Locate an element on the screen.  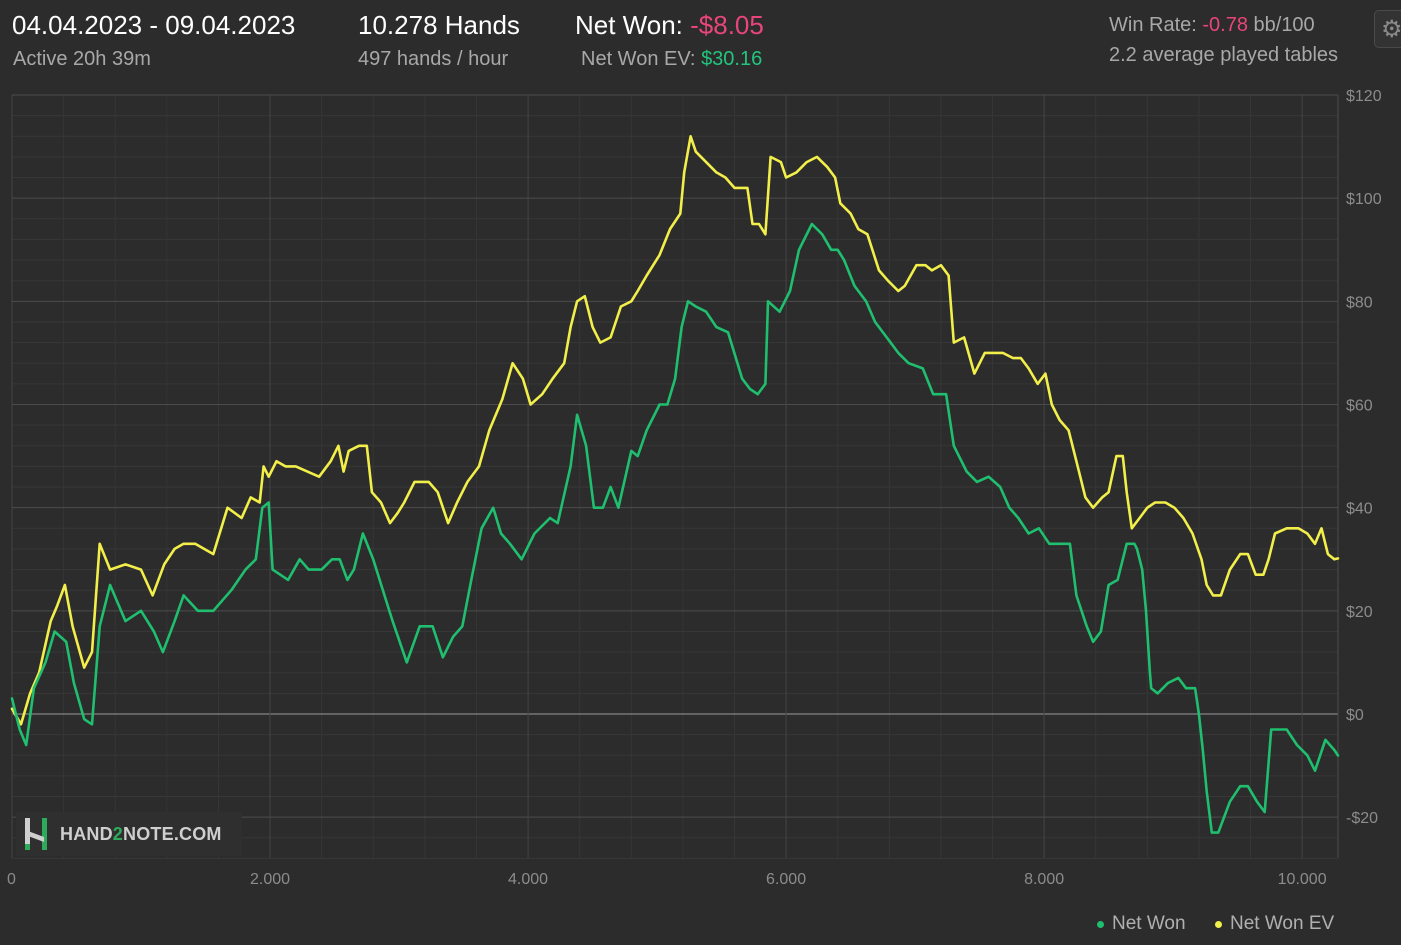
x-tick-label: 6.000 is located at coordinates (786, 879).